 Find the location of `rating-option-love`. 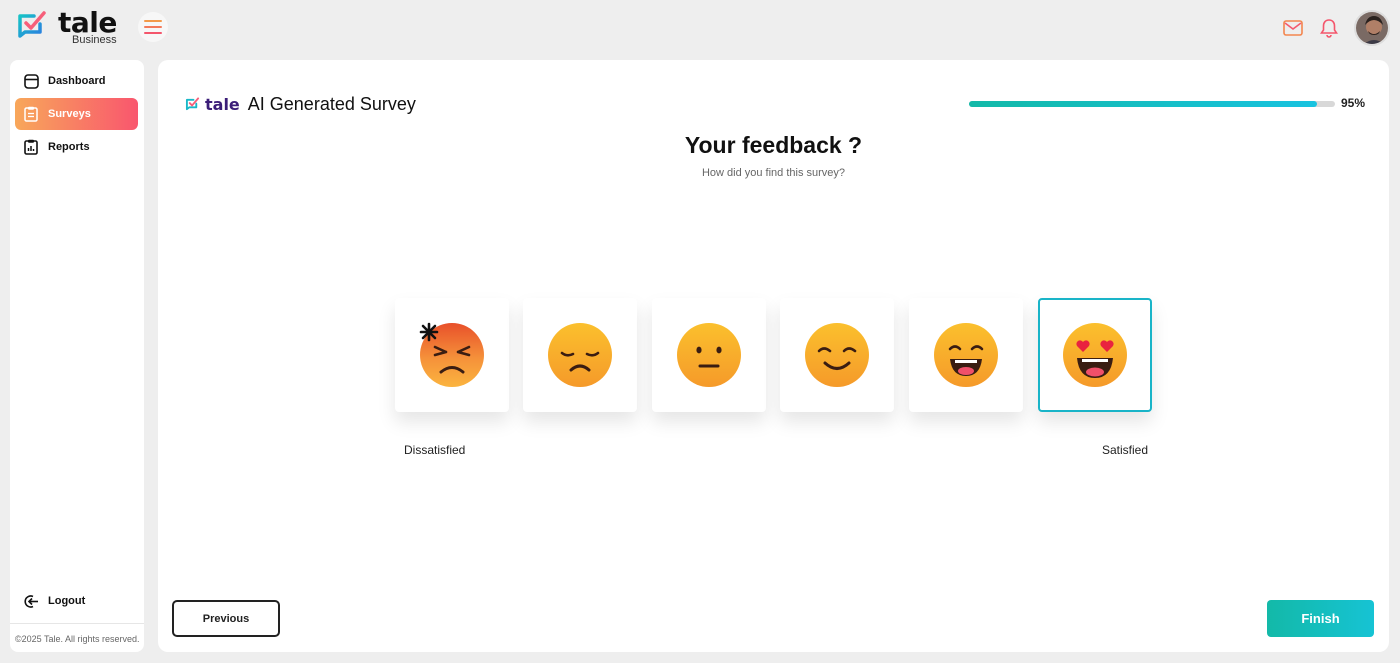

rating-option-love is located at coordinates (1095, 355).